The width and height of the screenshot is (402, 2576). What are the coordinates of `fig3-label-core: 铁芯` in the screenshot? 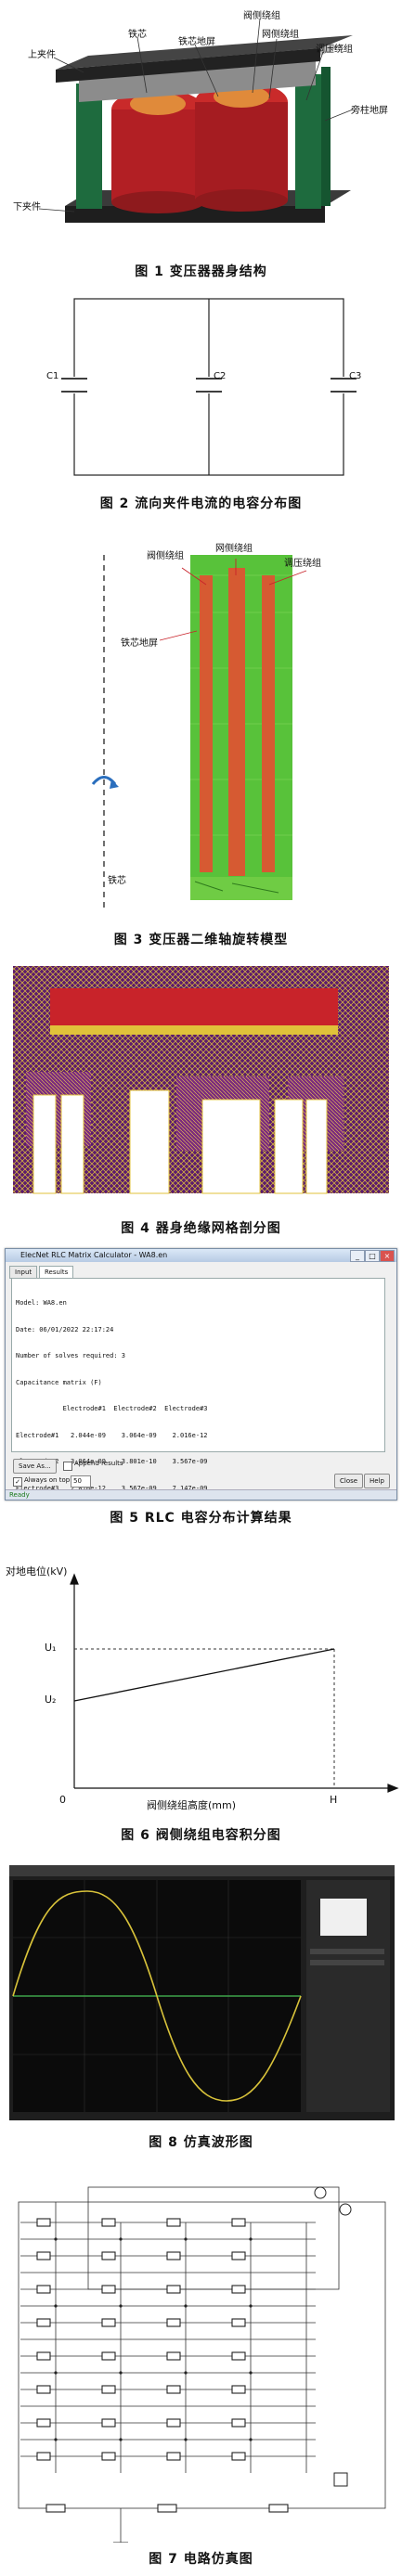 It's located at (117, 881).